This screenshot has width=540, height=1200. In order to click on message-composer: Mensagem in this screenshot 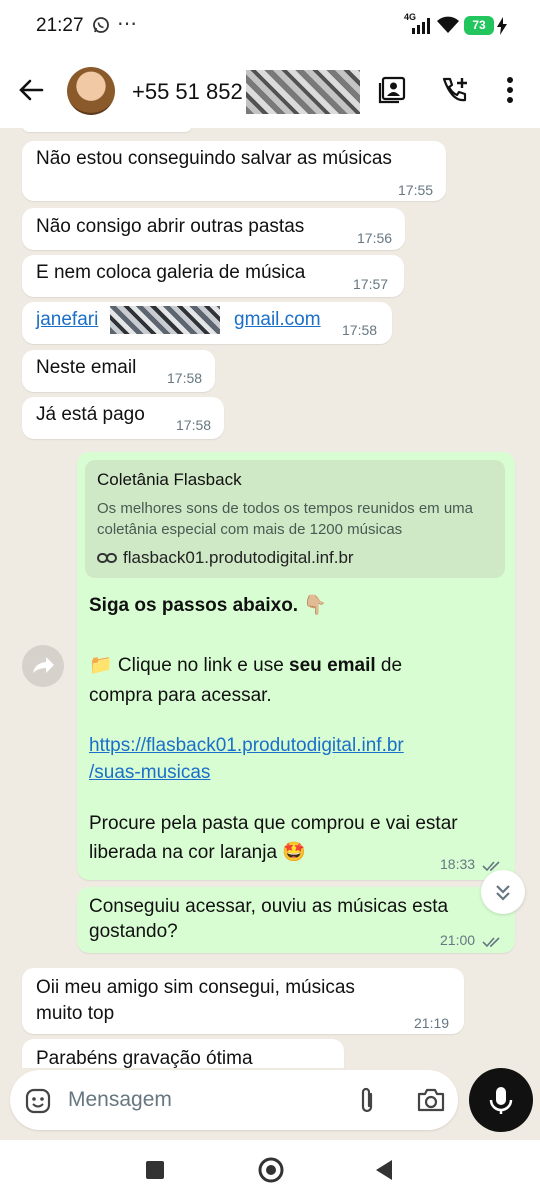, I will do `click(234, 1100)`.